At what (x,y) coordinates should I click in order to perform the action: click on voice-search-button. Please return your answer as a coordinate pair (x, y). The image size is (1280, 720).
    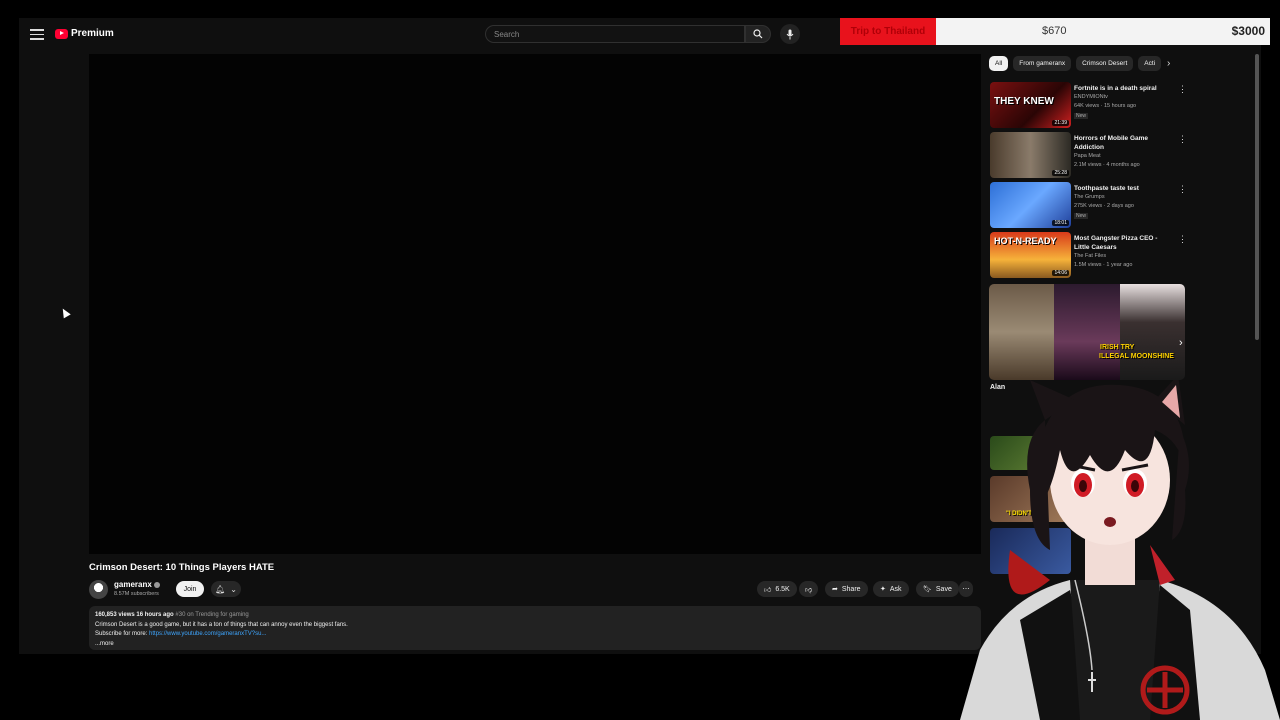
    Looking at the image, I should click on (790, 34).